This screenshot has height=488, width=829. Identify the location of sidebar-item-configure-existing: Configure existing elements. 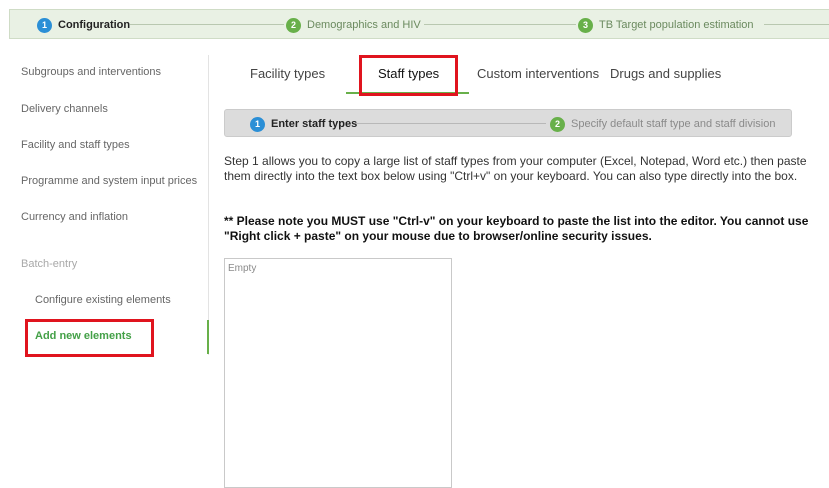
(103, 300).